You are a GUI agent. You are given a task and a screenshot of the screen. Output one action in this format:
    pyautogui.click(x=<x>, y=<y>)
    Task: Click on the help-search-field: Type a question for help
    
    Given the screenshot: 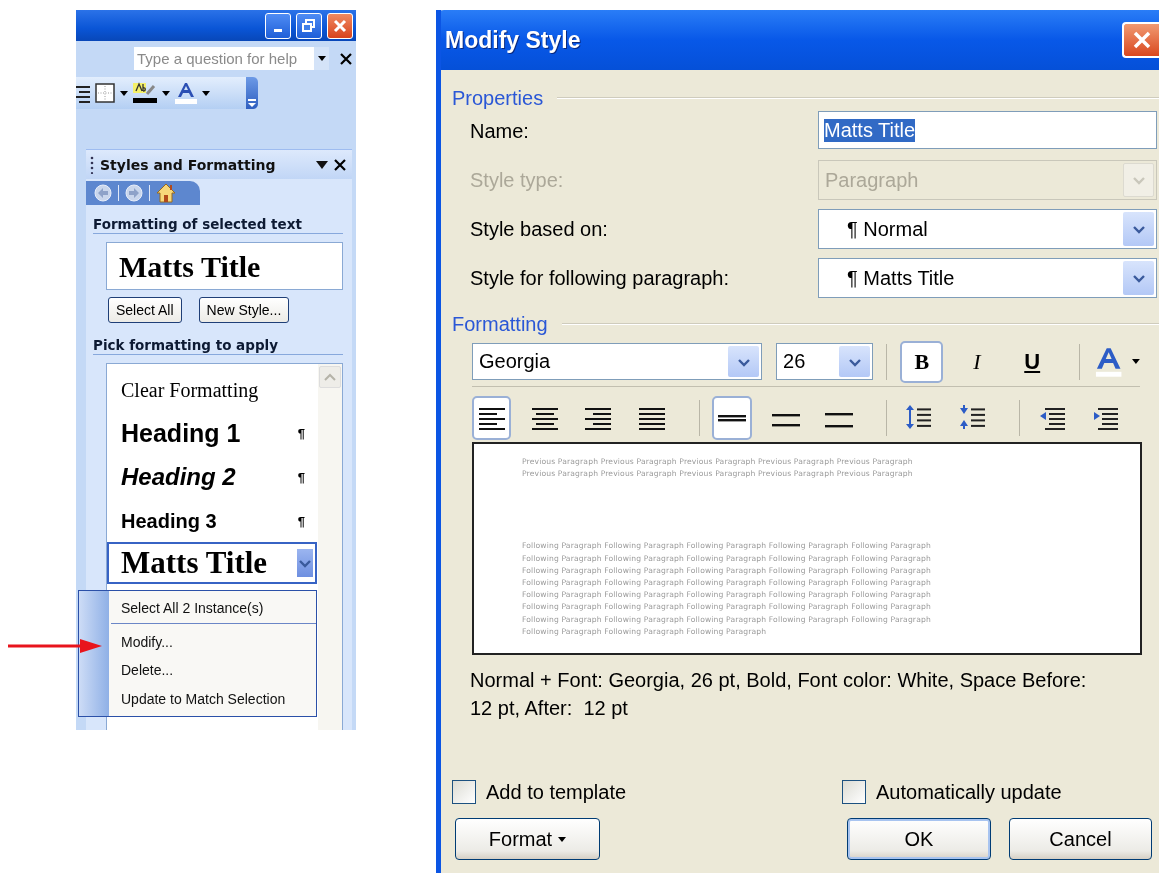 What is the action you would take?
    pyautogui.click(x=231, y=58)
    